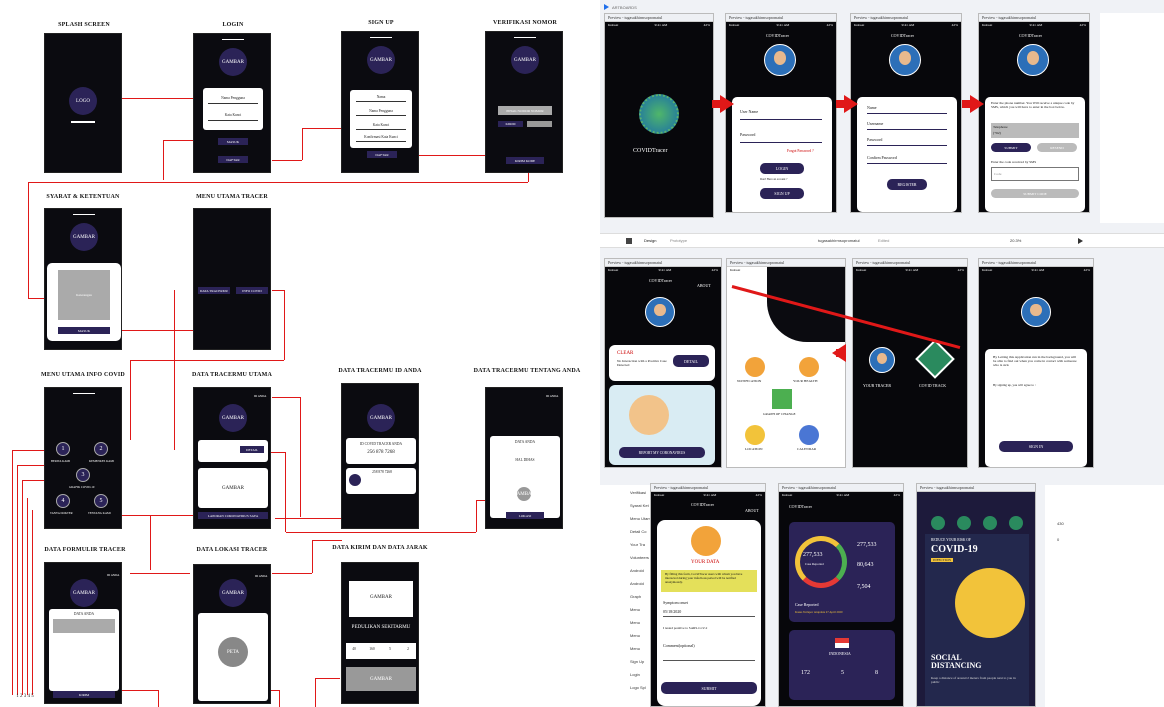 Image resolution: width=1164 pixels, height=707 pixels. Describe the element at coordinates (84, 330) in the screenshot. I see `wf-syarat-masuk-button: MASUK` at that location.